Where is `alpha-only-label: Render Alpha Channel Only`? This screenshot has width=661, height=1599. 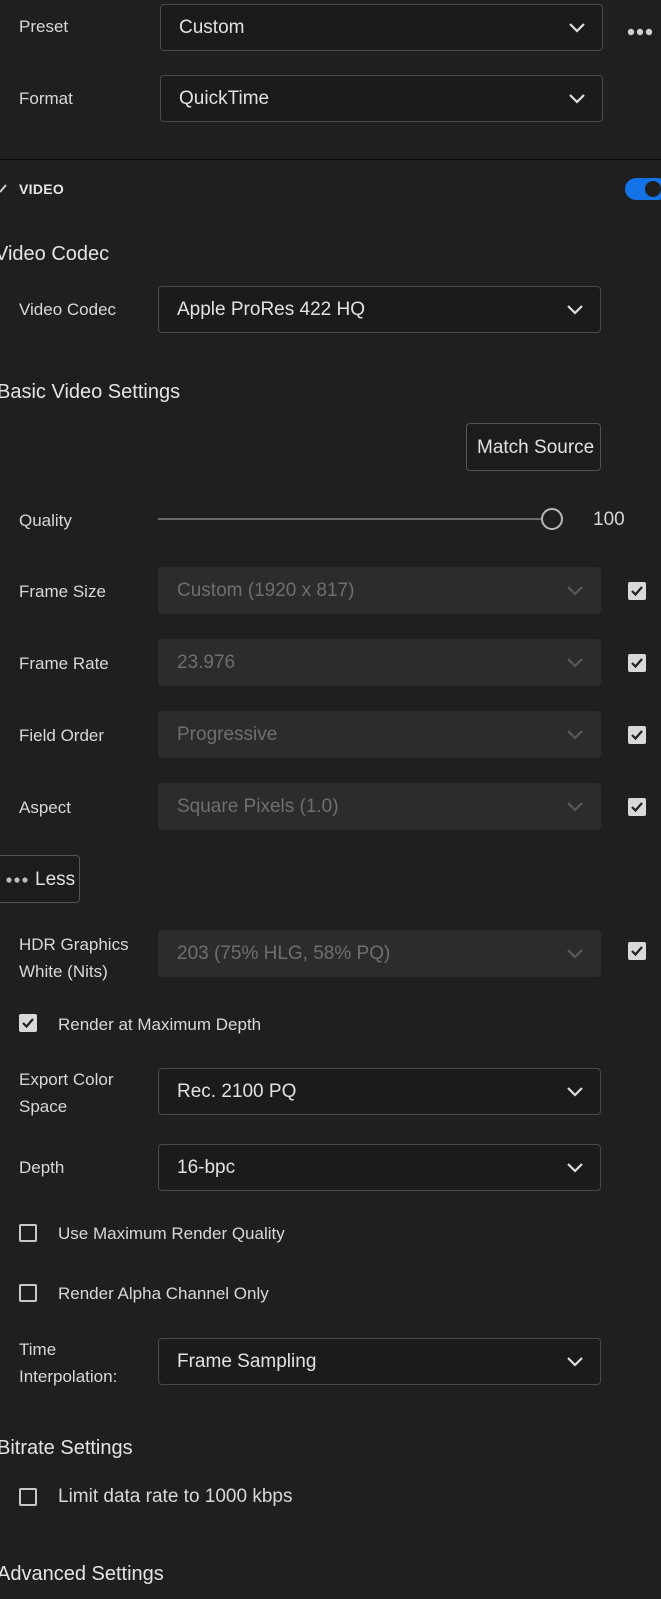
alpha-only-label: Render Alpha Channel Only is located at coordinates (163, 1293).